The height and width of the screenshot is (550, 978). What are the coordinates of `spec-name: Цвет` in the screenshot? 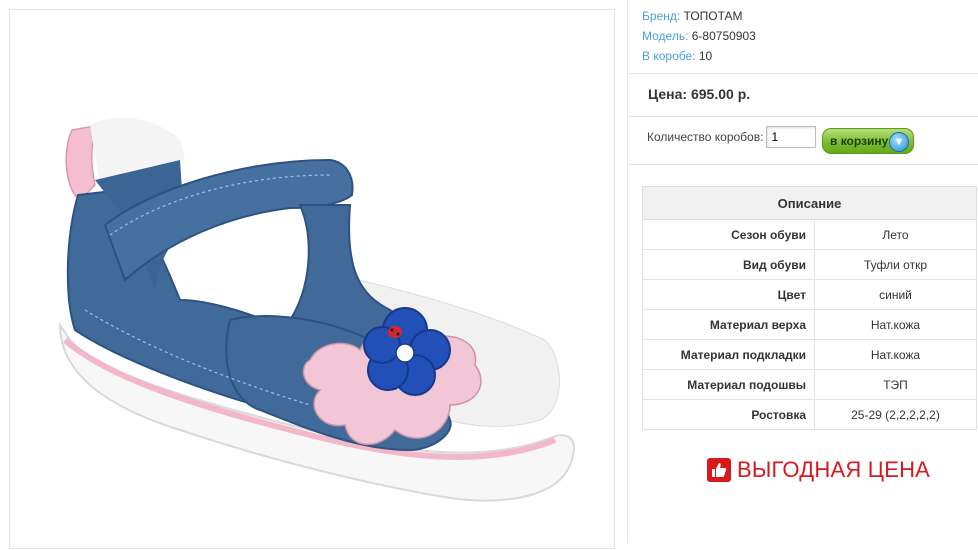 It's located at (728, 294).